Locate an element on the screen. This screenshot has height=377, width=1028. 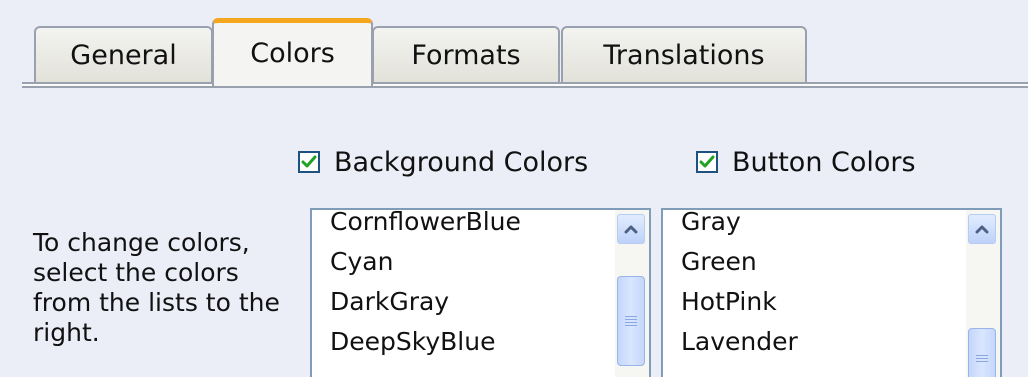
list-item: DeepSkyBlue is located at coordinates (425, 342).